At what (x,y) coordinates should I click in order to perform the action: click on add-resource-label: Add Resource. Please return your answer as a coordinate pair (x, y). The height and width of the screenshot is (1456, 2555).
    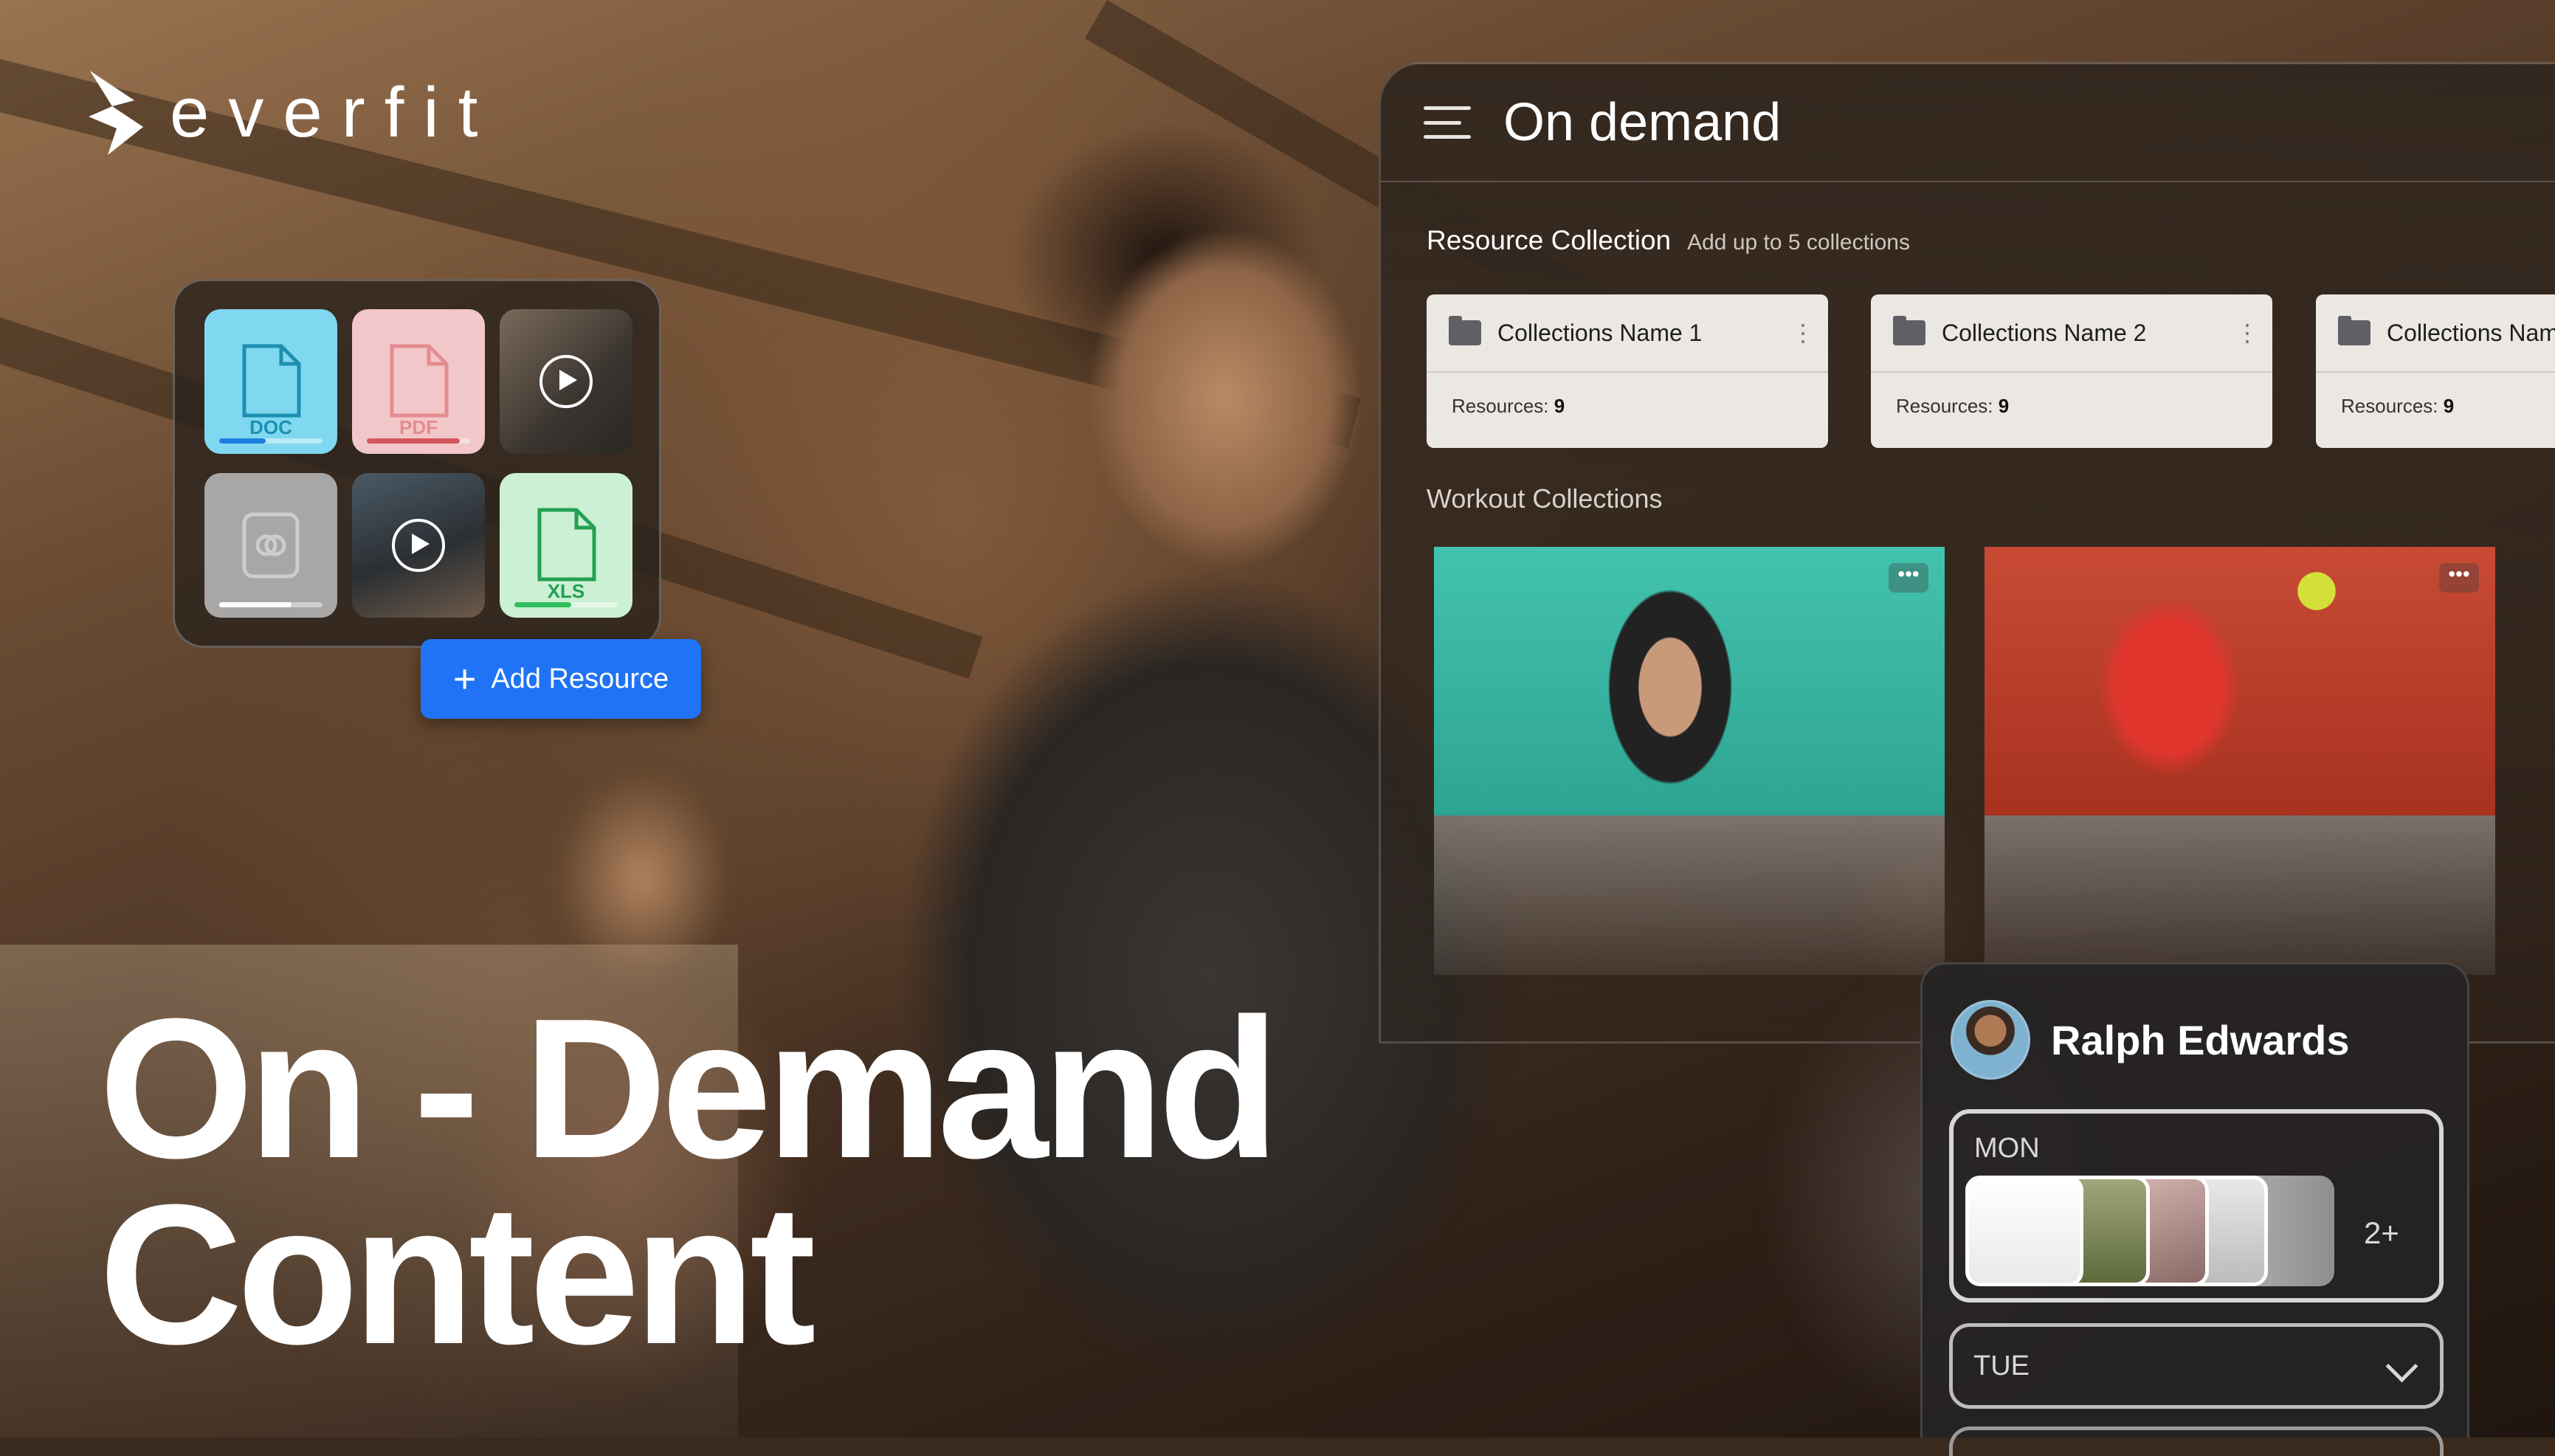
    Looking at the image, I should click on (580, 678).